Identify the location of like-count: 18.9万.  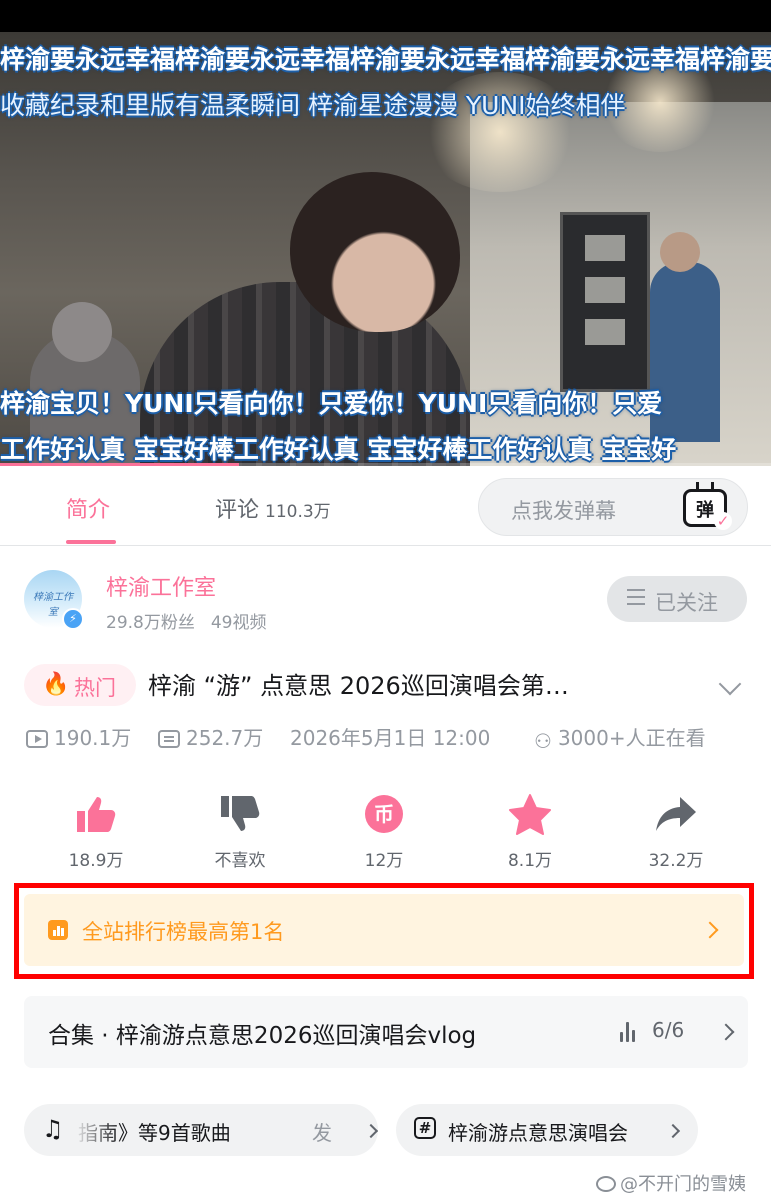
(96, 861).